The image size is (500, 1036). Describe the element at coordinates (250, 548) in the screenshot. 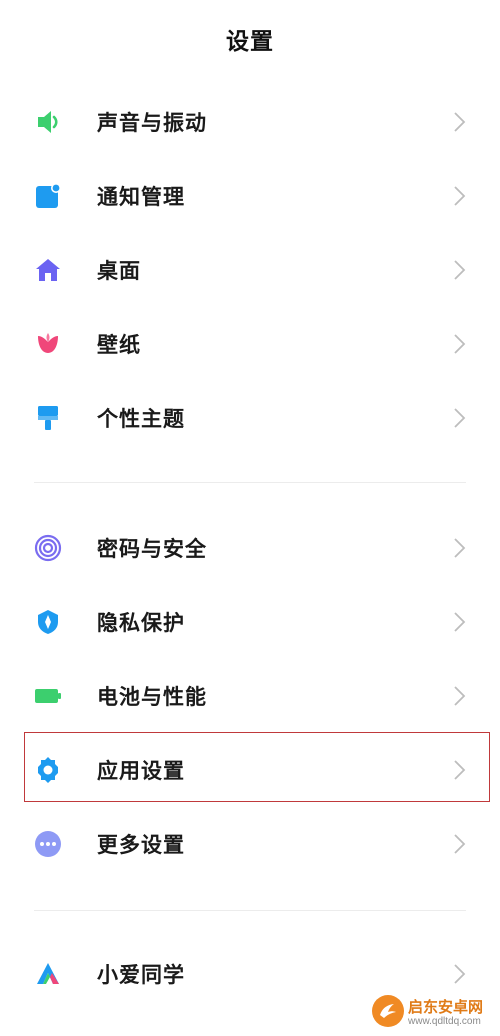

I see `settings-item-password-security: 密码与安全` at that location.